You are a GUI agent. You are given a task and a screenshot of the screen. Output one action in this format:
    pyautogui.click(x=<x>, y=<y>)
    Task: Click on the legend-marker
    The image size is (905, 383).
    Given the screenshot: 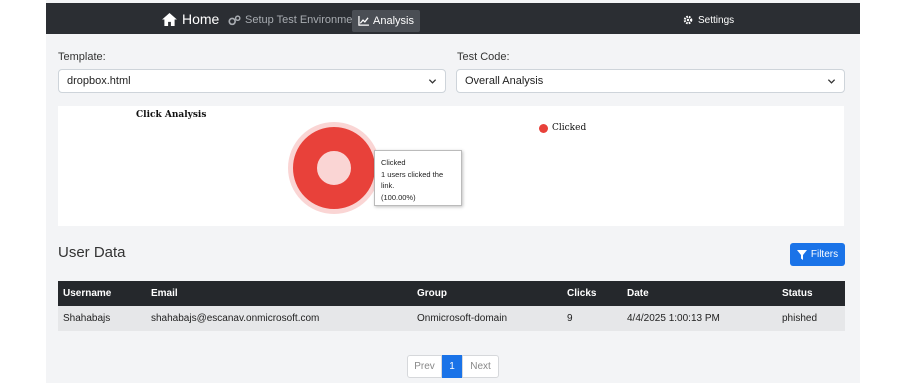 What is the action you would take?
    pyautogui.click(x=543, y=128)
    